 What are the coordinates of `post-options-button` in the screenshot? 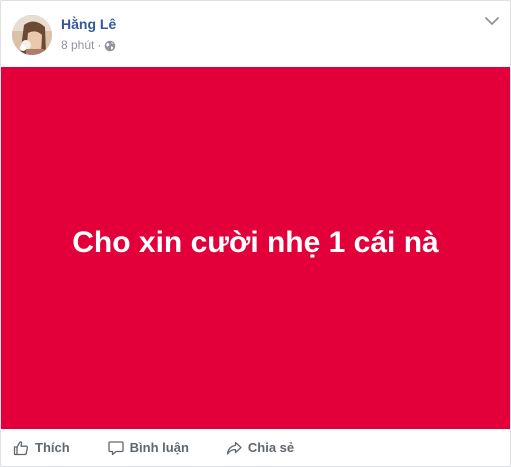 It's located at (492, 21).